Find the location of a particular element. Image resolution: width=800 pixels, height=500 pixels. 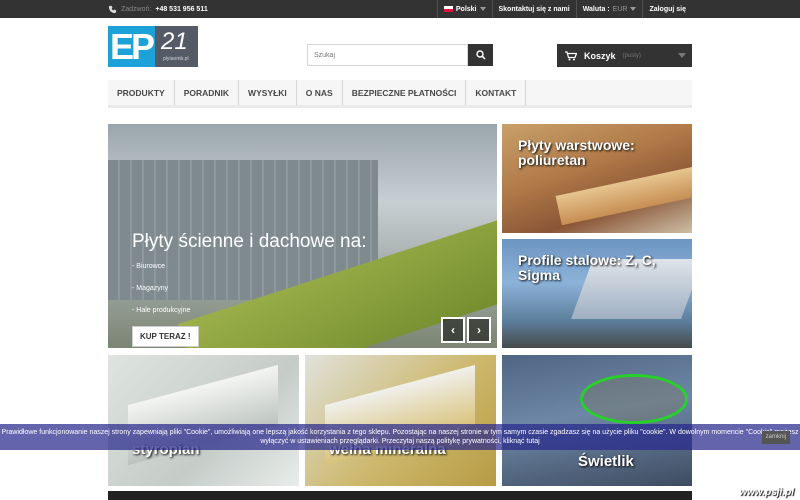

search-icon is located at coordinates (480, 55).